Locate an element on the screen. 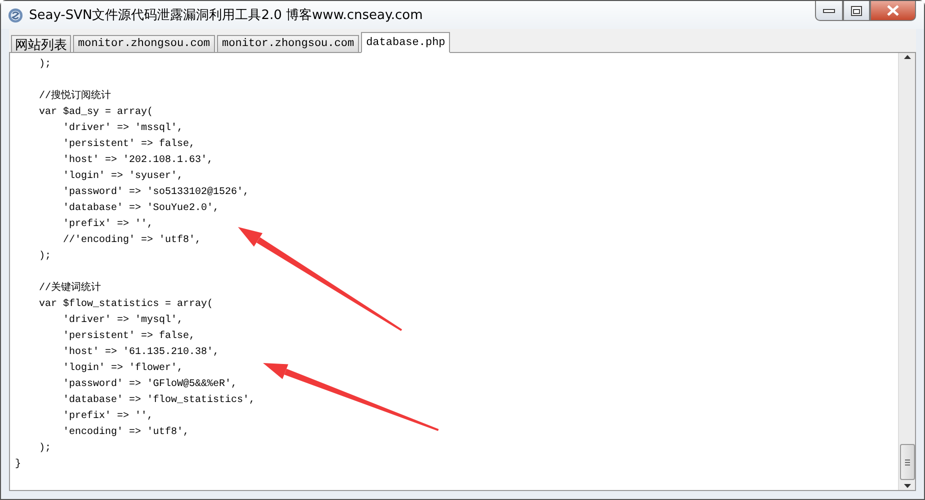  minimize-icon is located at coordinates (829, 11).